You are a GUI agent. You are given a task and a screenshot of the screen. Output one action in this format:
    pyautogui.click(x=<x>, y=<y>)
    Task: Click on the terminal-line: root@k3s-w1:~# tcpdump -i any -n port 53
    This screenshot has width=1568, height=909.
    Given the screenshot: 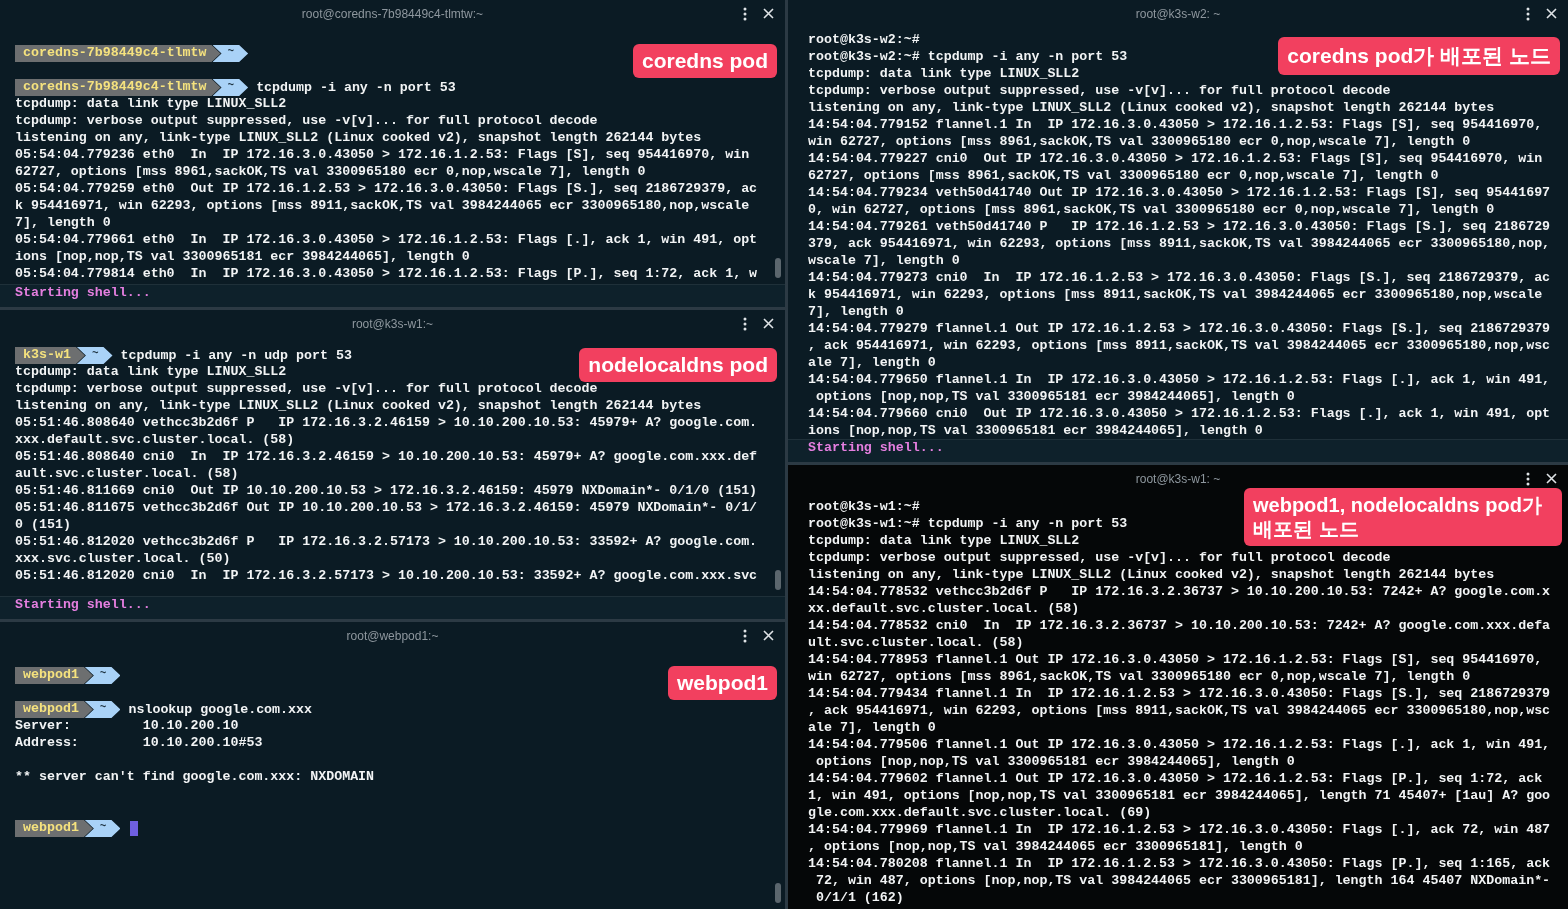 What is the action you would take?
    pyautogui.click(x=968, y=524)
    